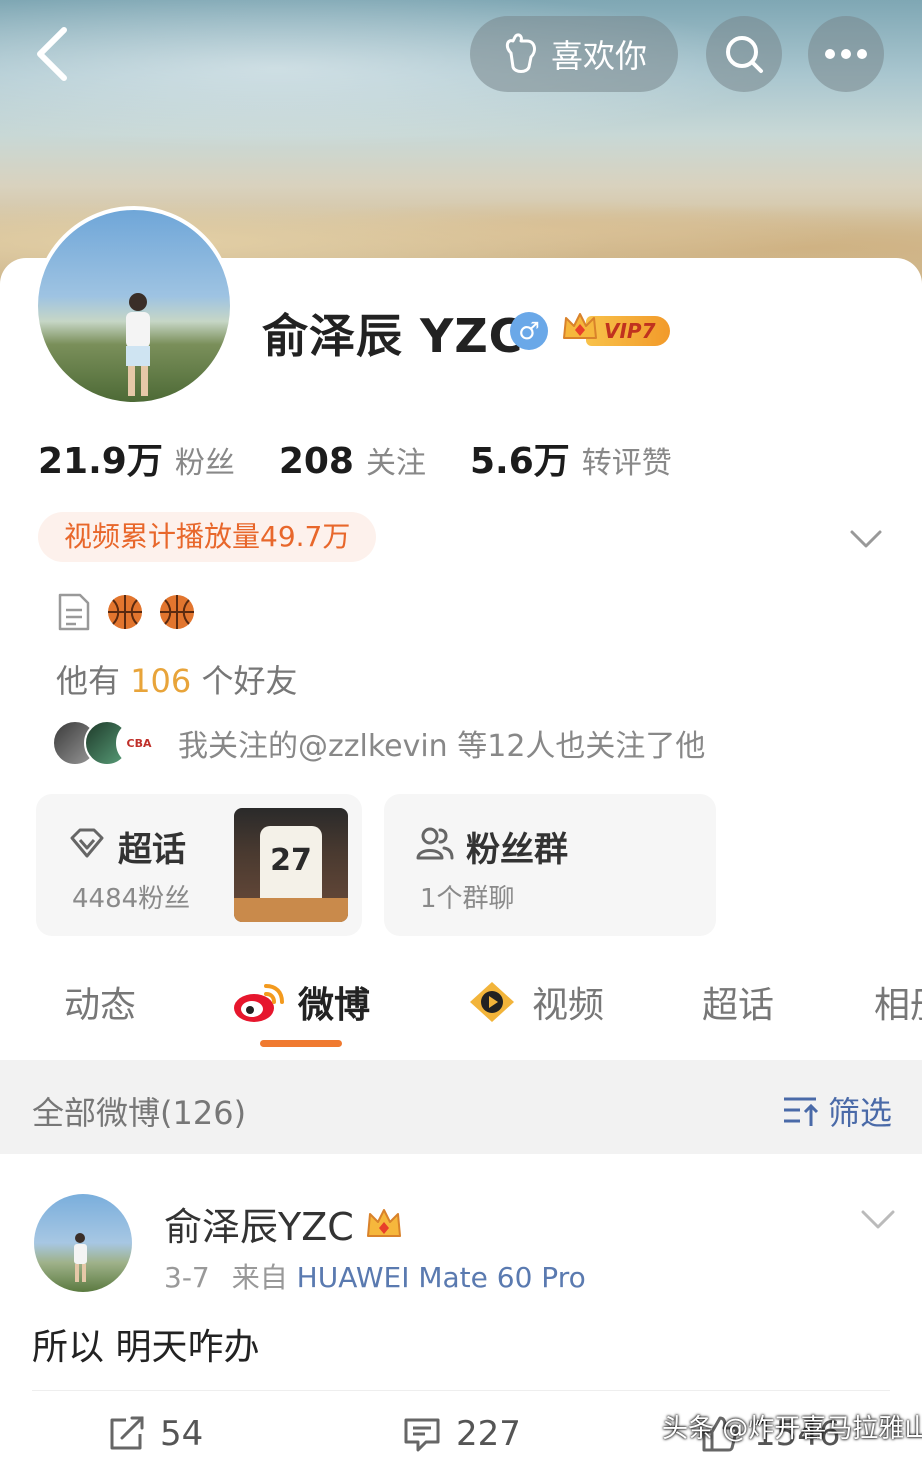 The width and height of the screenshot is (922, 1458). What do you see at coordinates (139, 1111) in the screenshot?
I see `all-weibo-label: 全部微博(126)` at bounding box center [139, 1111].